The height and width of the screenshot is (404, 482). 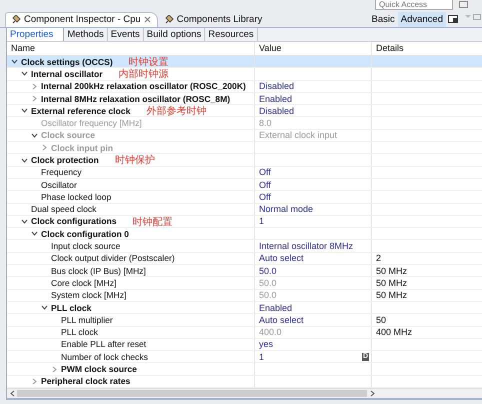 I want to click on property-details: 400 MHz, so click(x=394, y=332).